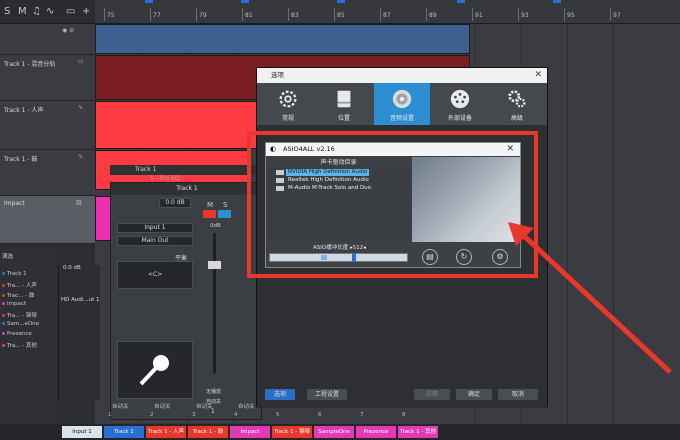 This screenshot has height=440, width=680. Describe the element at coordinates (224, 214) in the screenshot. I see `monitor-button` at that location.